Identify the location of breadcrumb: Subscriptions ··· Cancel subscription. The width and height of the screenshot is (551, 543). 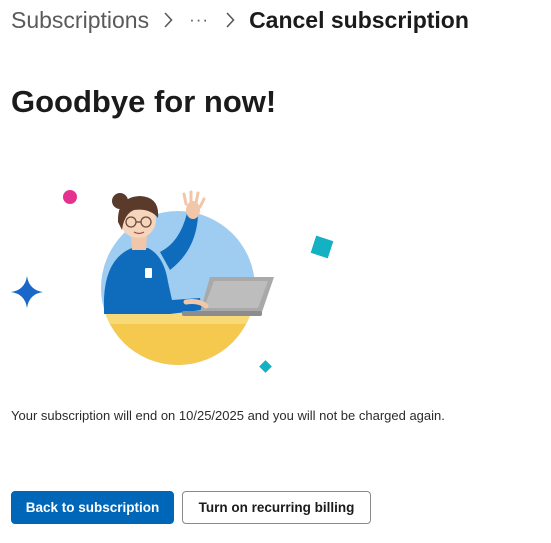
(240, 20).